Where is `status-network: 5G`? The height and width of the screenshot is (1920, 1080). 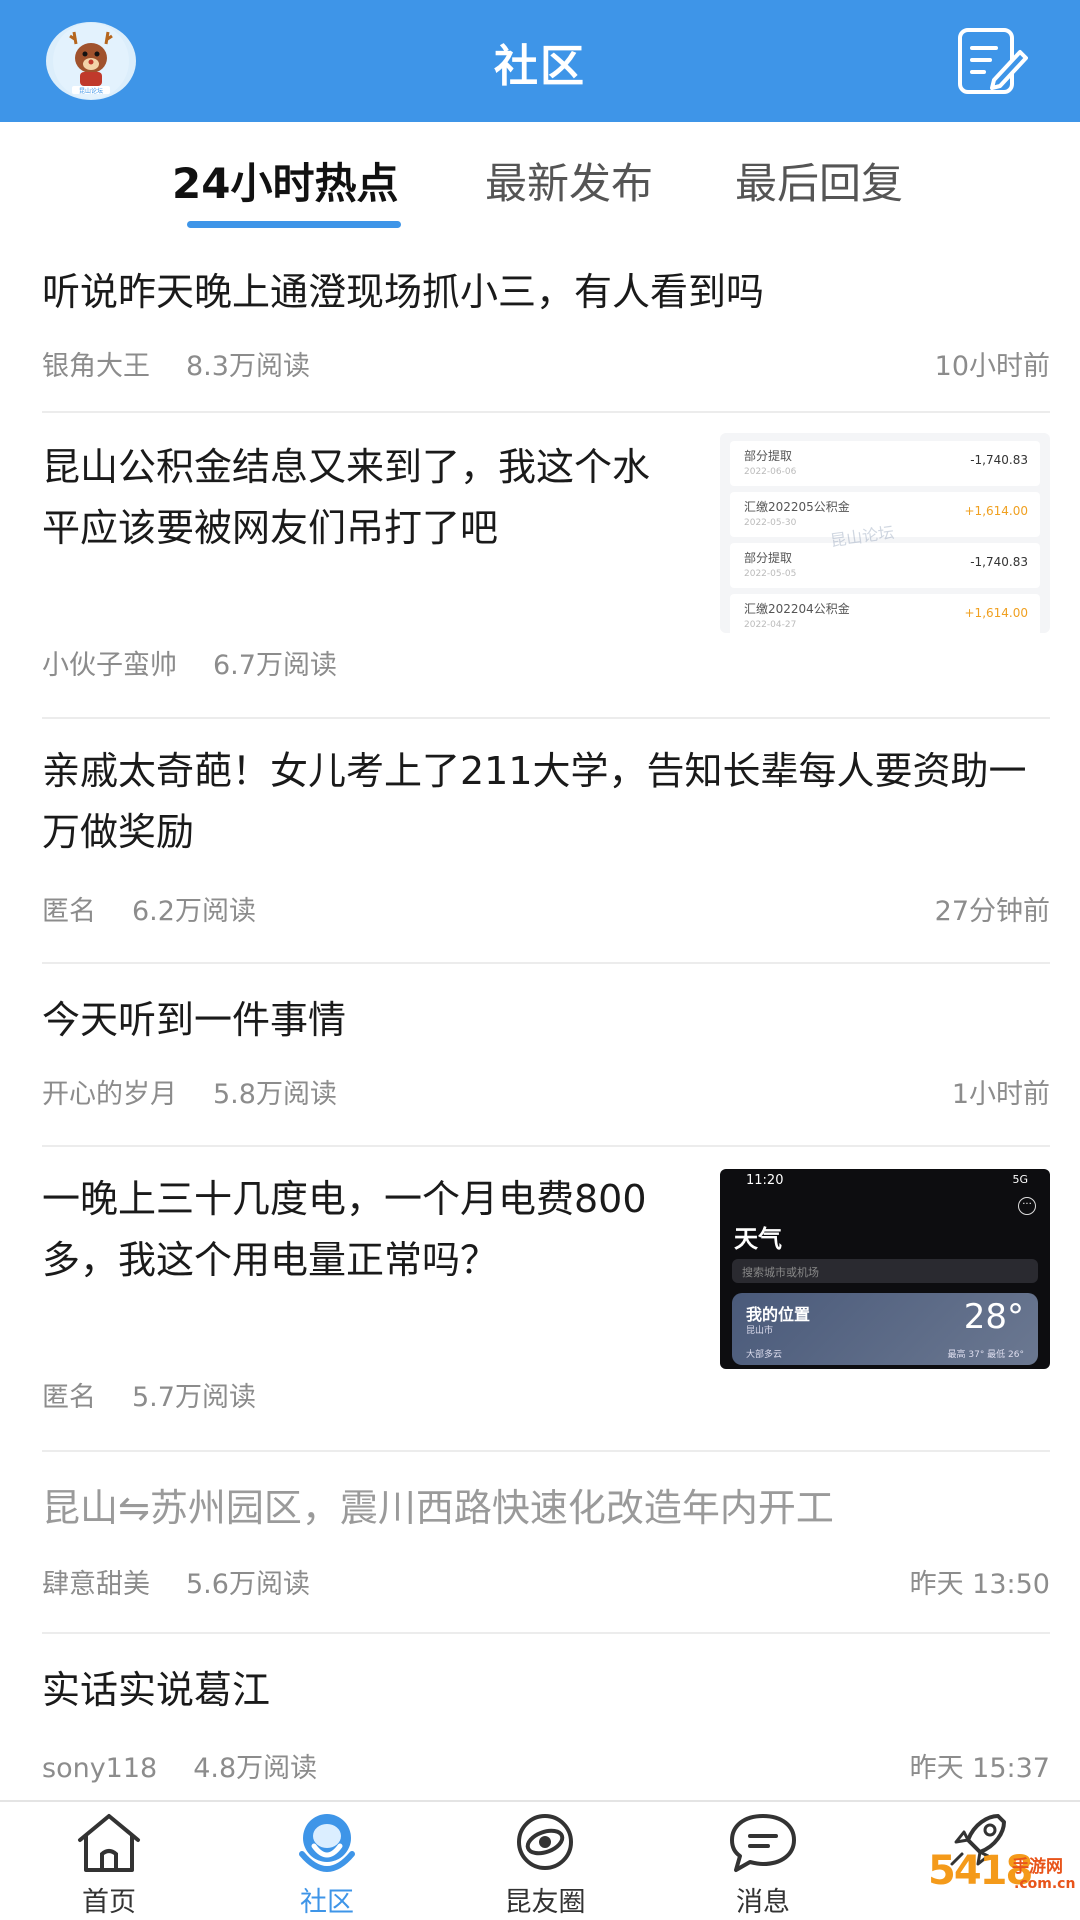
status-network: 5G is located at coordinates (1020, 1179).